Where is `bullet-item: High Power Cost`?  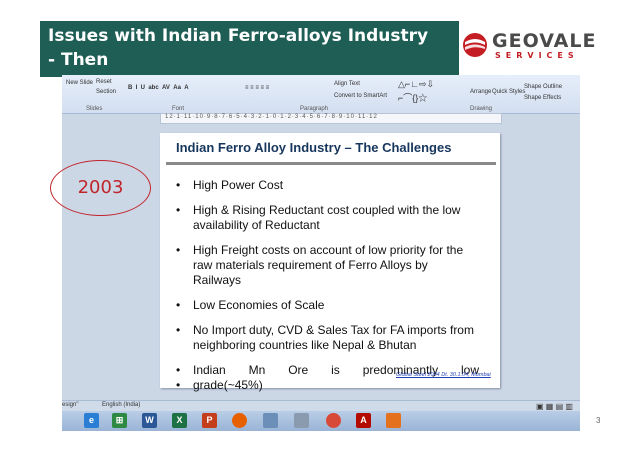
bullet-item: High Power Cost is located at coordinates (326, 185).